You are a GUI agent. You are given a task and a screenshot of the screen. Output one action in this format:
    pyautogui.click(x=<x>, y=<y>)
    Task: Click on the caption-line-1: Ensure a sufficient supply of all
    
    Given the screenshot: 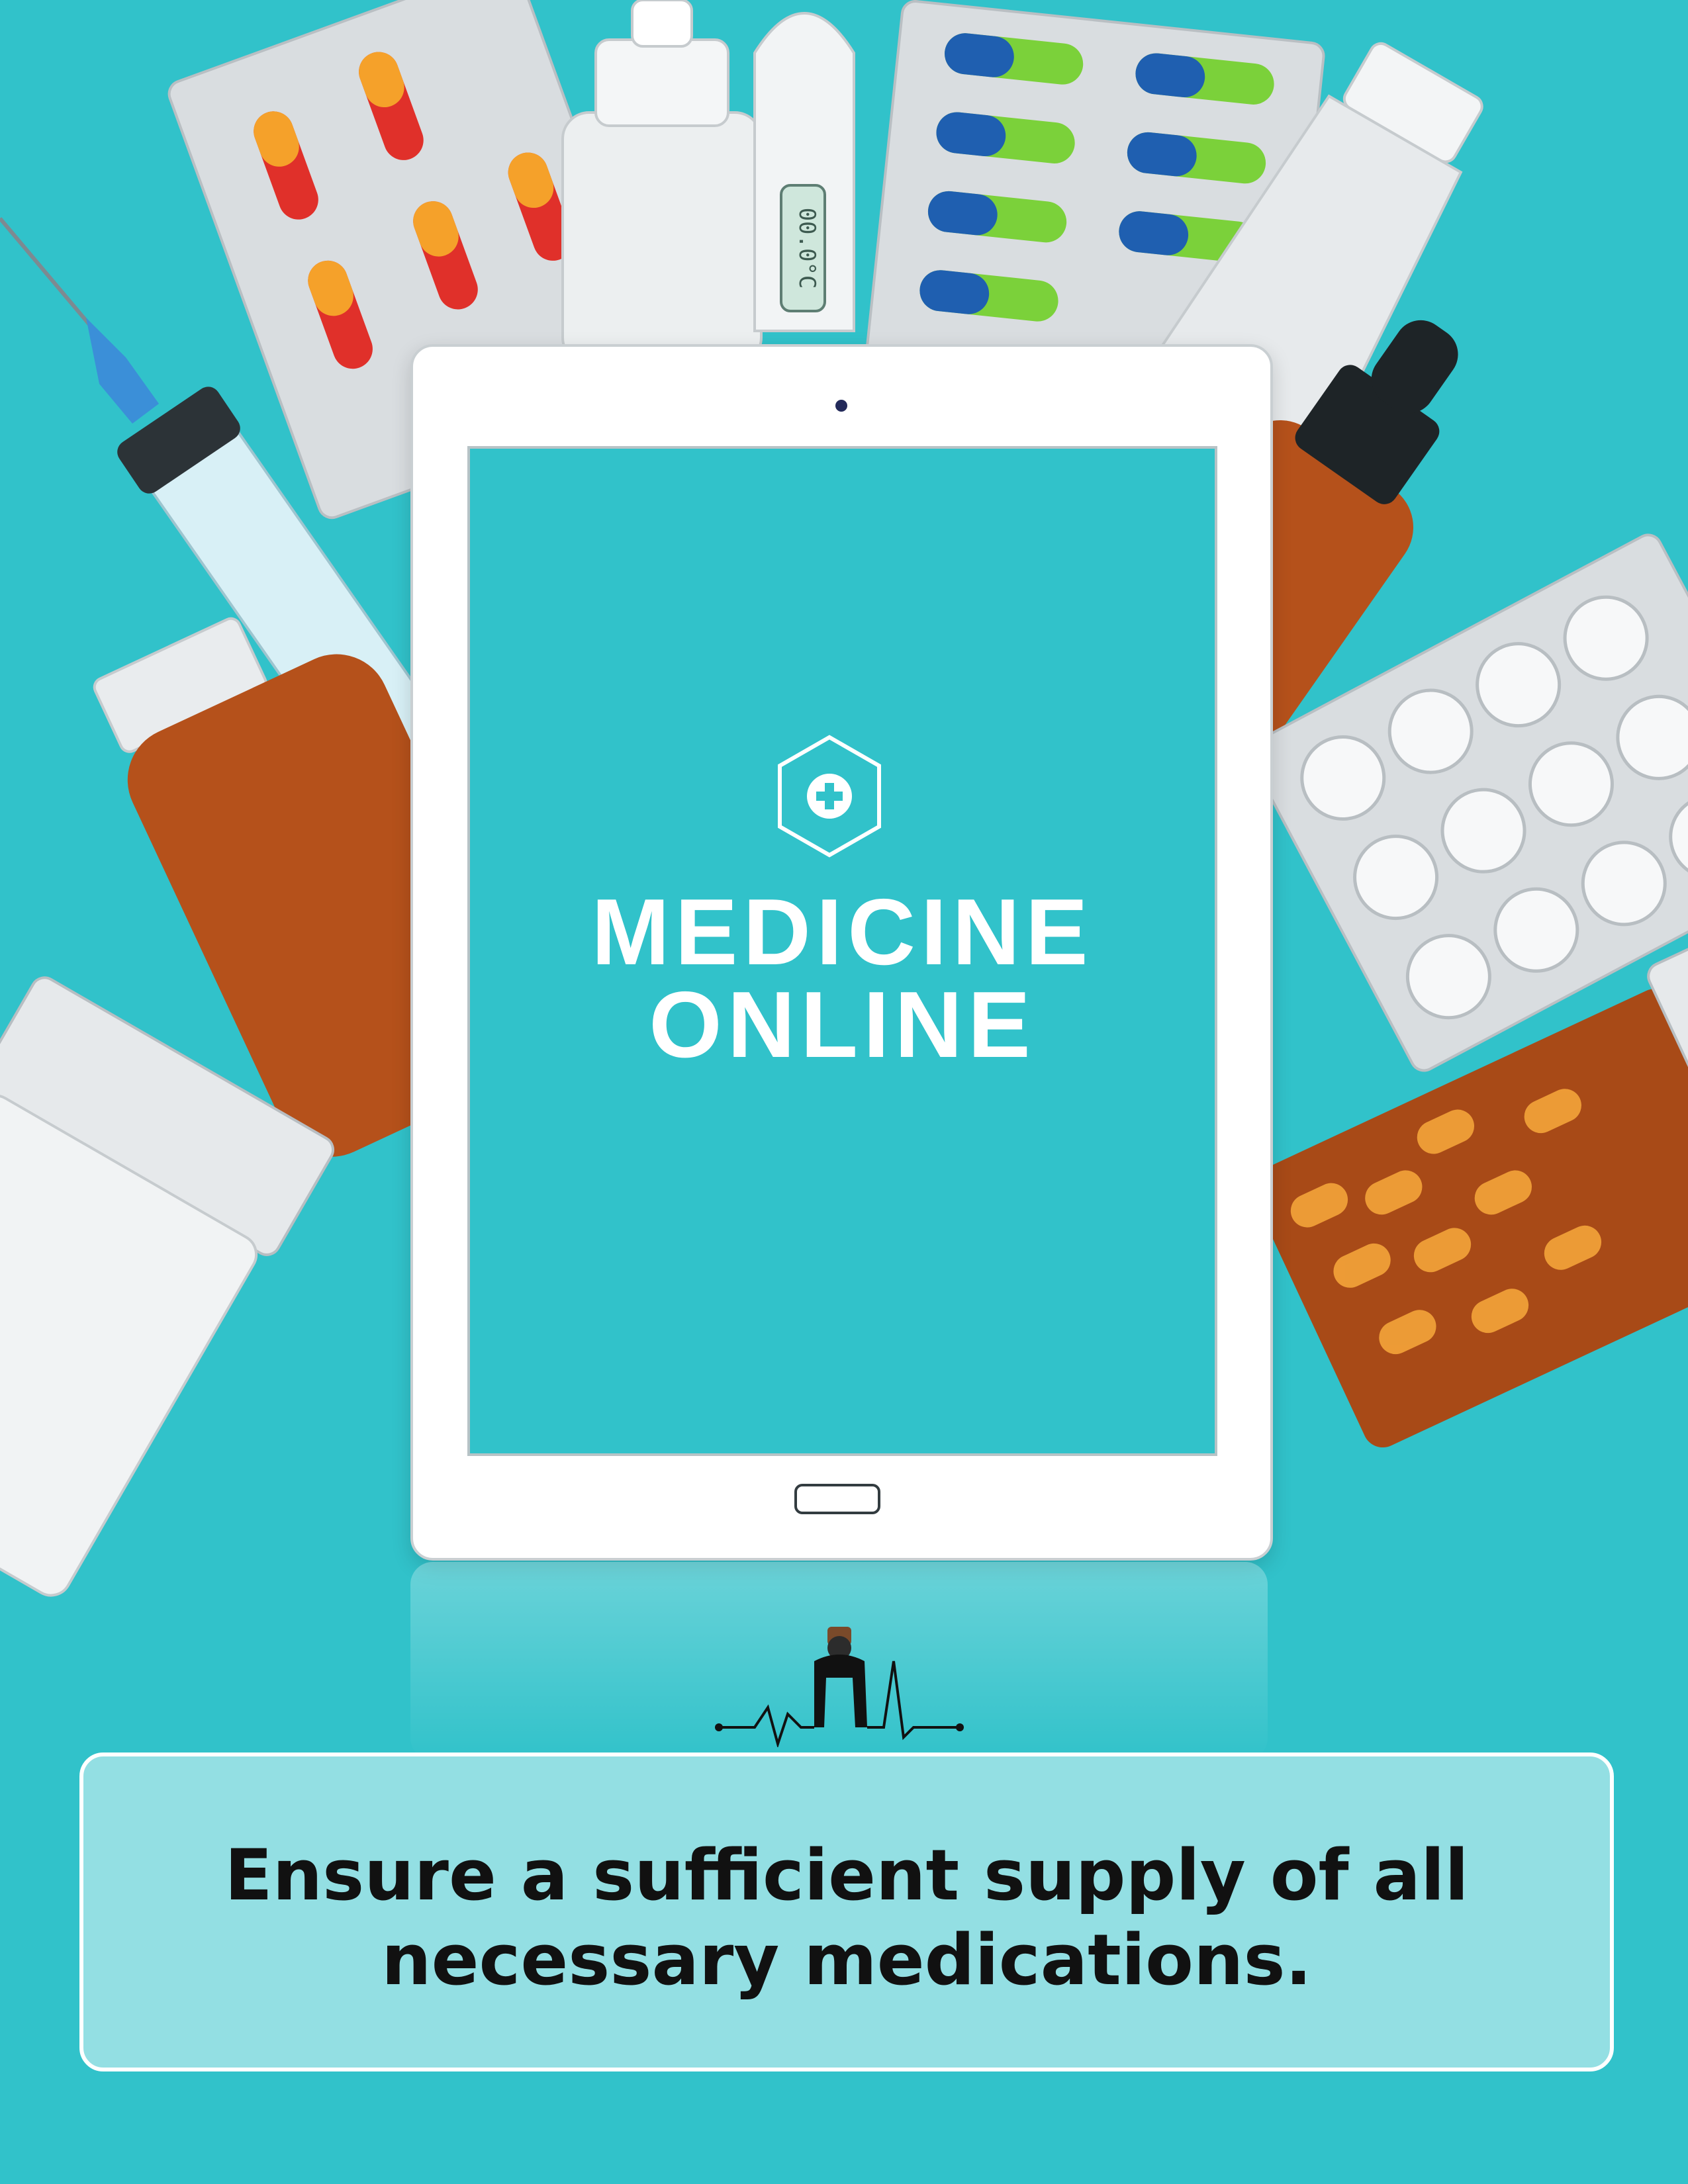 What is the action you would take?
    pyautogui.click(x=846, y=1875)
    